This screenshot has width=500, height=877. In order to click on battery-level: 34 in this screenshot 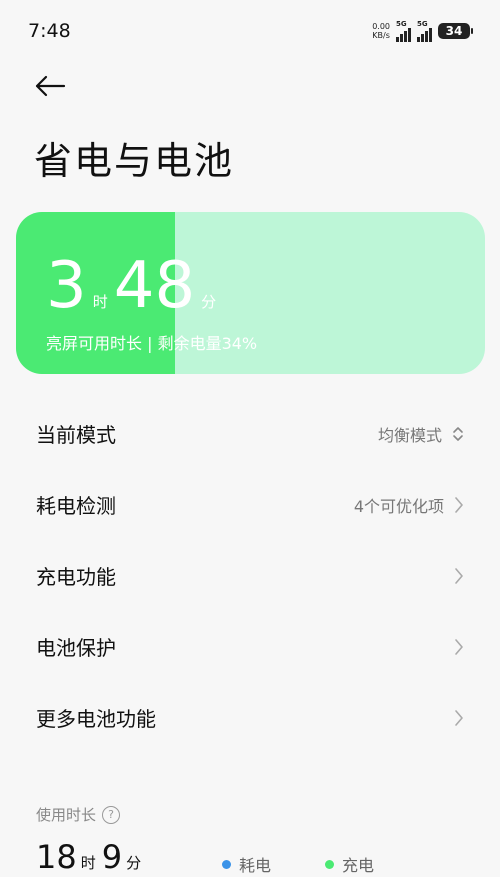, I will do `click(454, 31)`.